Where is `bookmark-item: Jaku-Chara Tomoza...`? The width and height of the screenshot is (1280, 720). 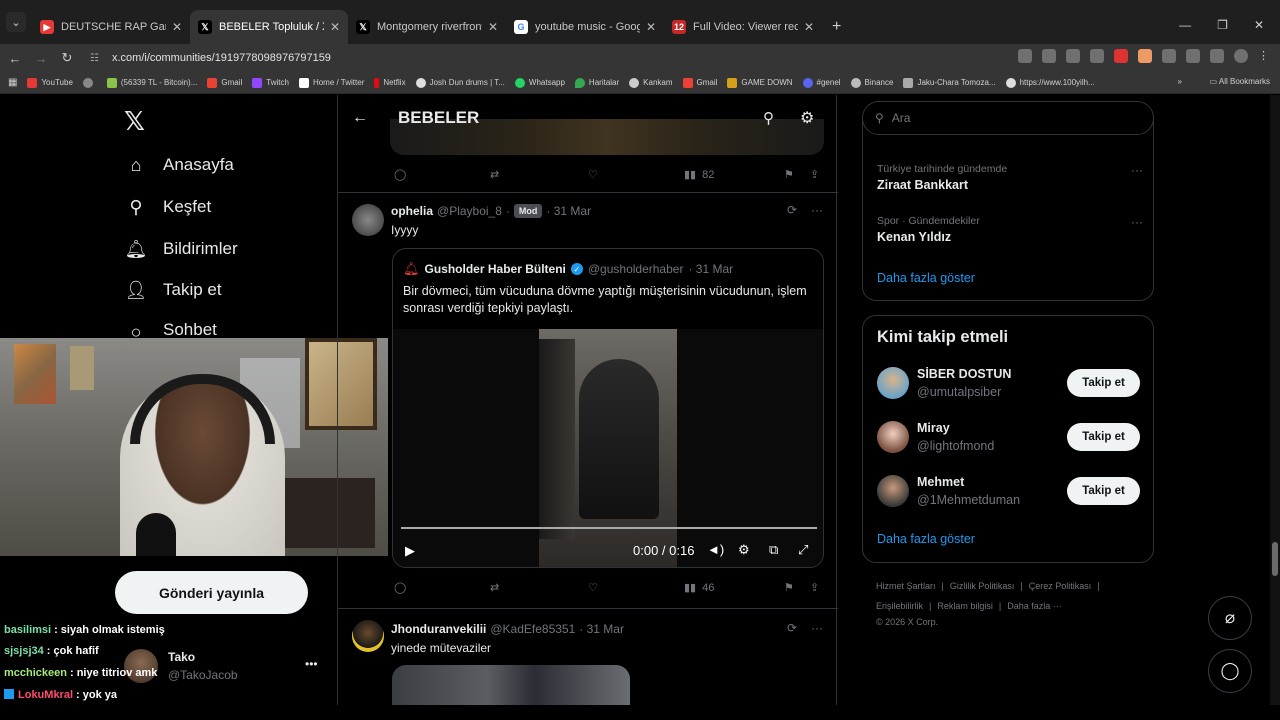
bookmark-item: Jaku-Chara Tomoza... is located at coordinates (949, 82).